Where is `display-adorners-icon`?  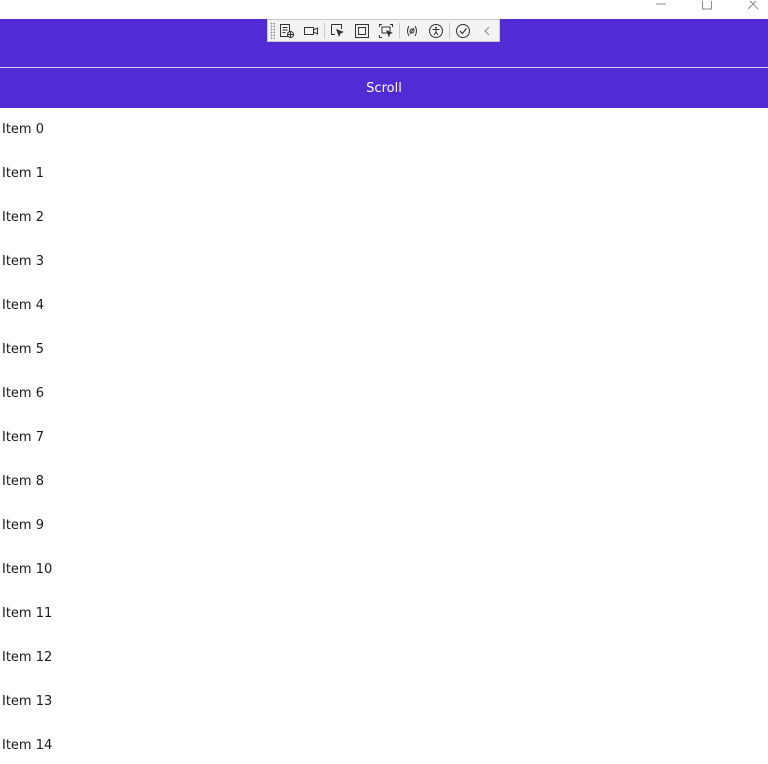
display-adorners-icon is located at coordinates (361, 30).